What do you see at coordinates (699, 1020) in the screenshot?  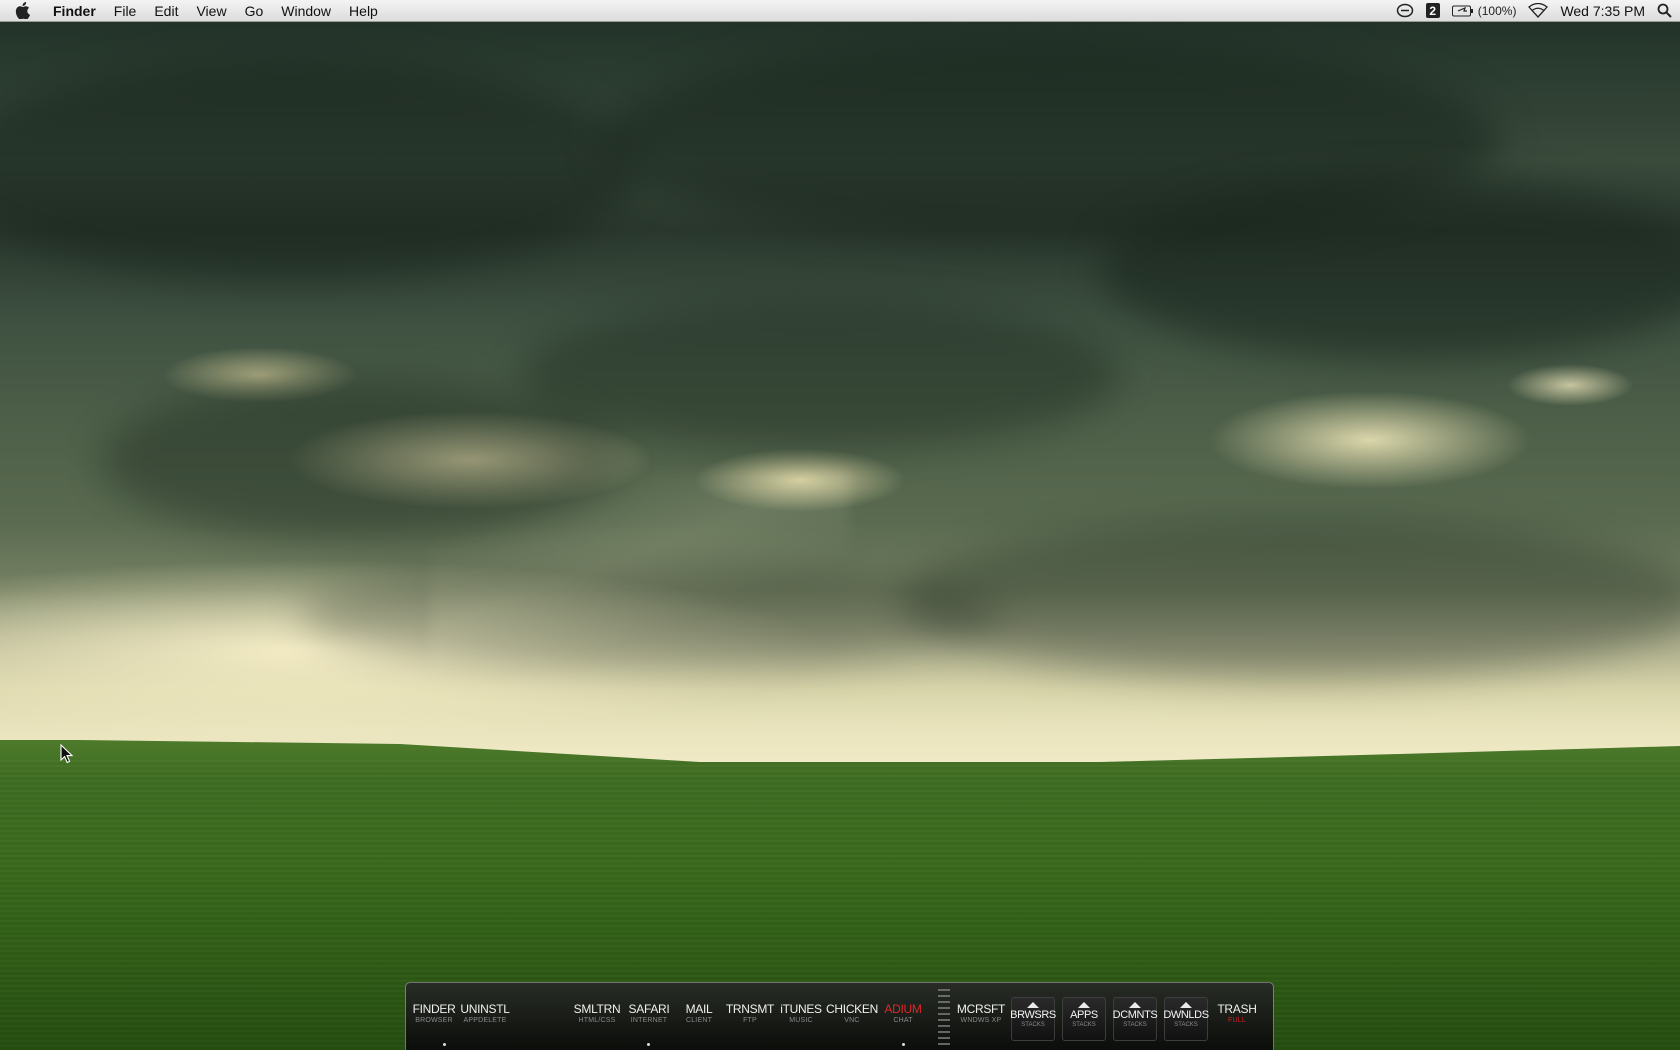 I see `dock-sublabel: CLIENT` at bounding box center [699, 1020].